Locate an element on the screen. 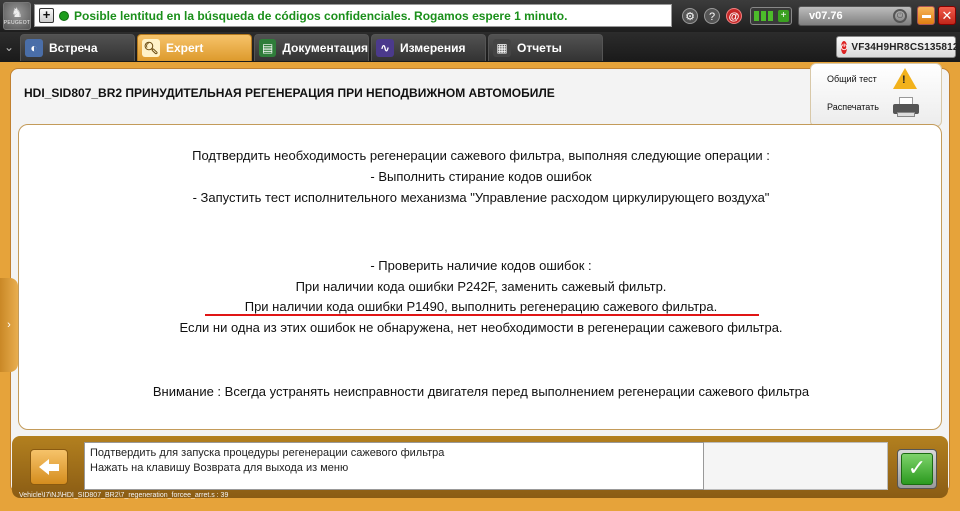  meeting-icon: ◐ is located at coordinates (34, 48).